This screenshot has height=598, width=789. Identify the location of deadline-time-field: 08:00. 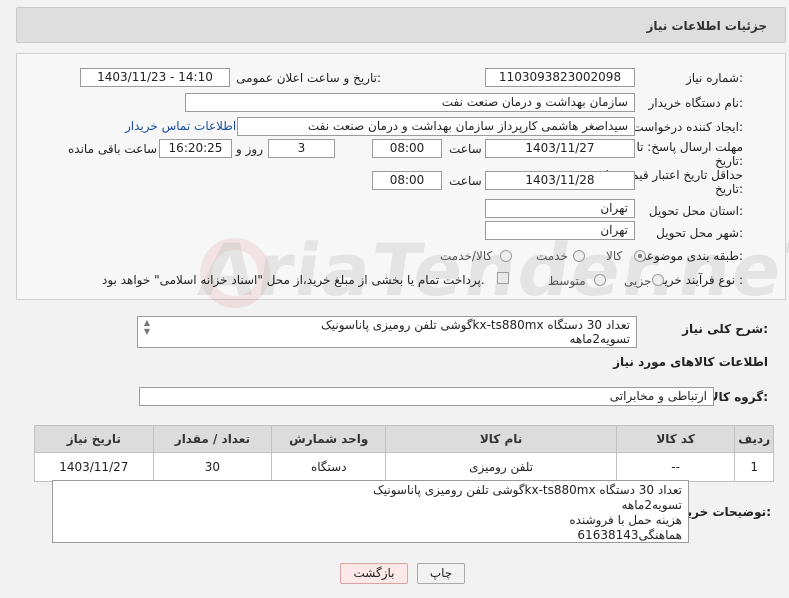
(407, 148).